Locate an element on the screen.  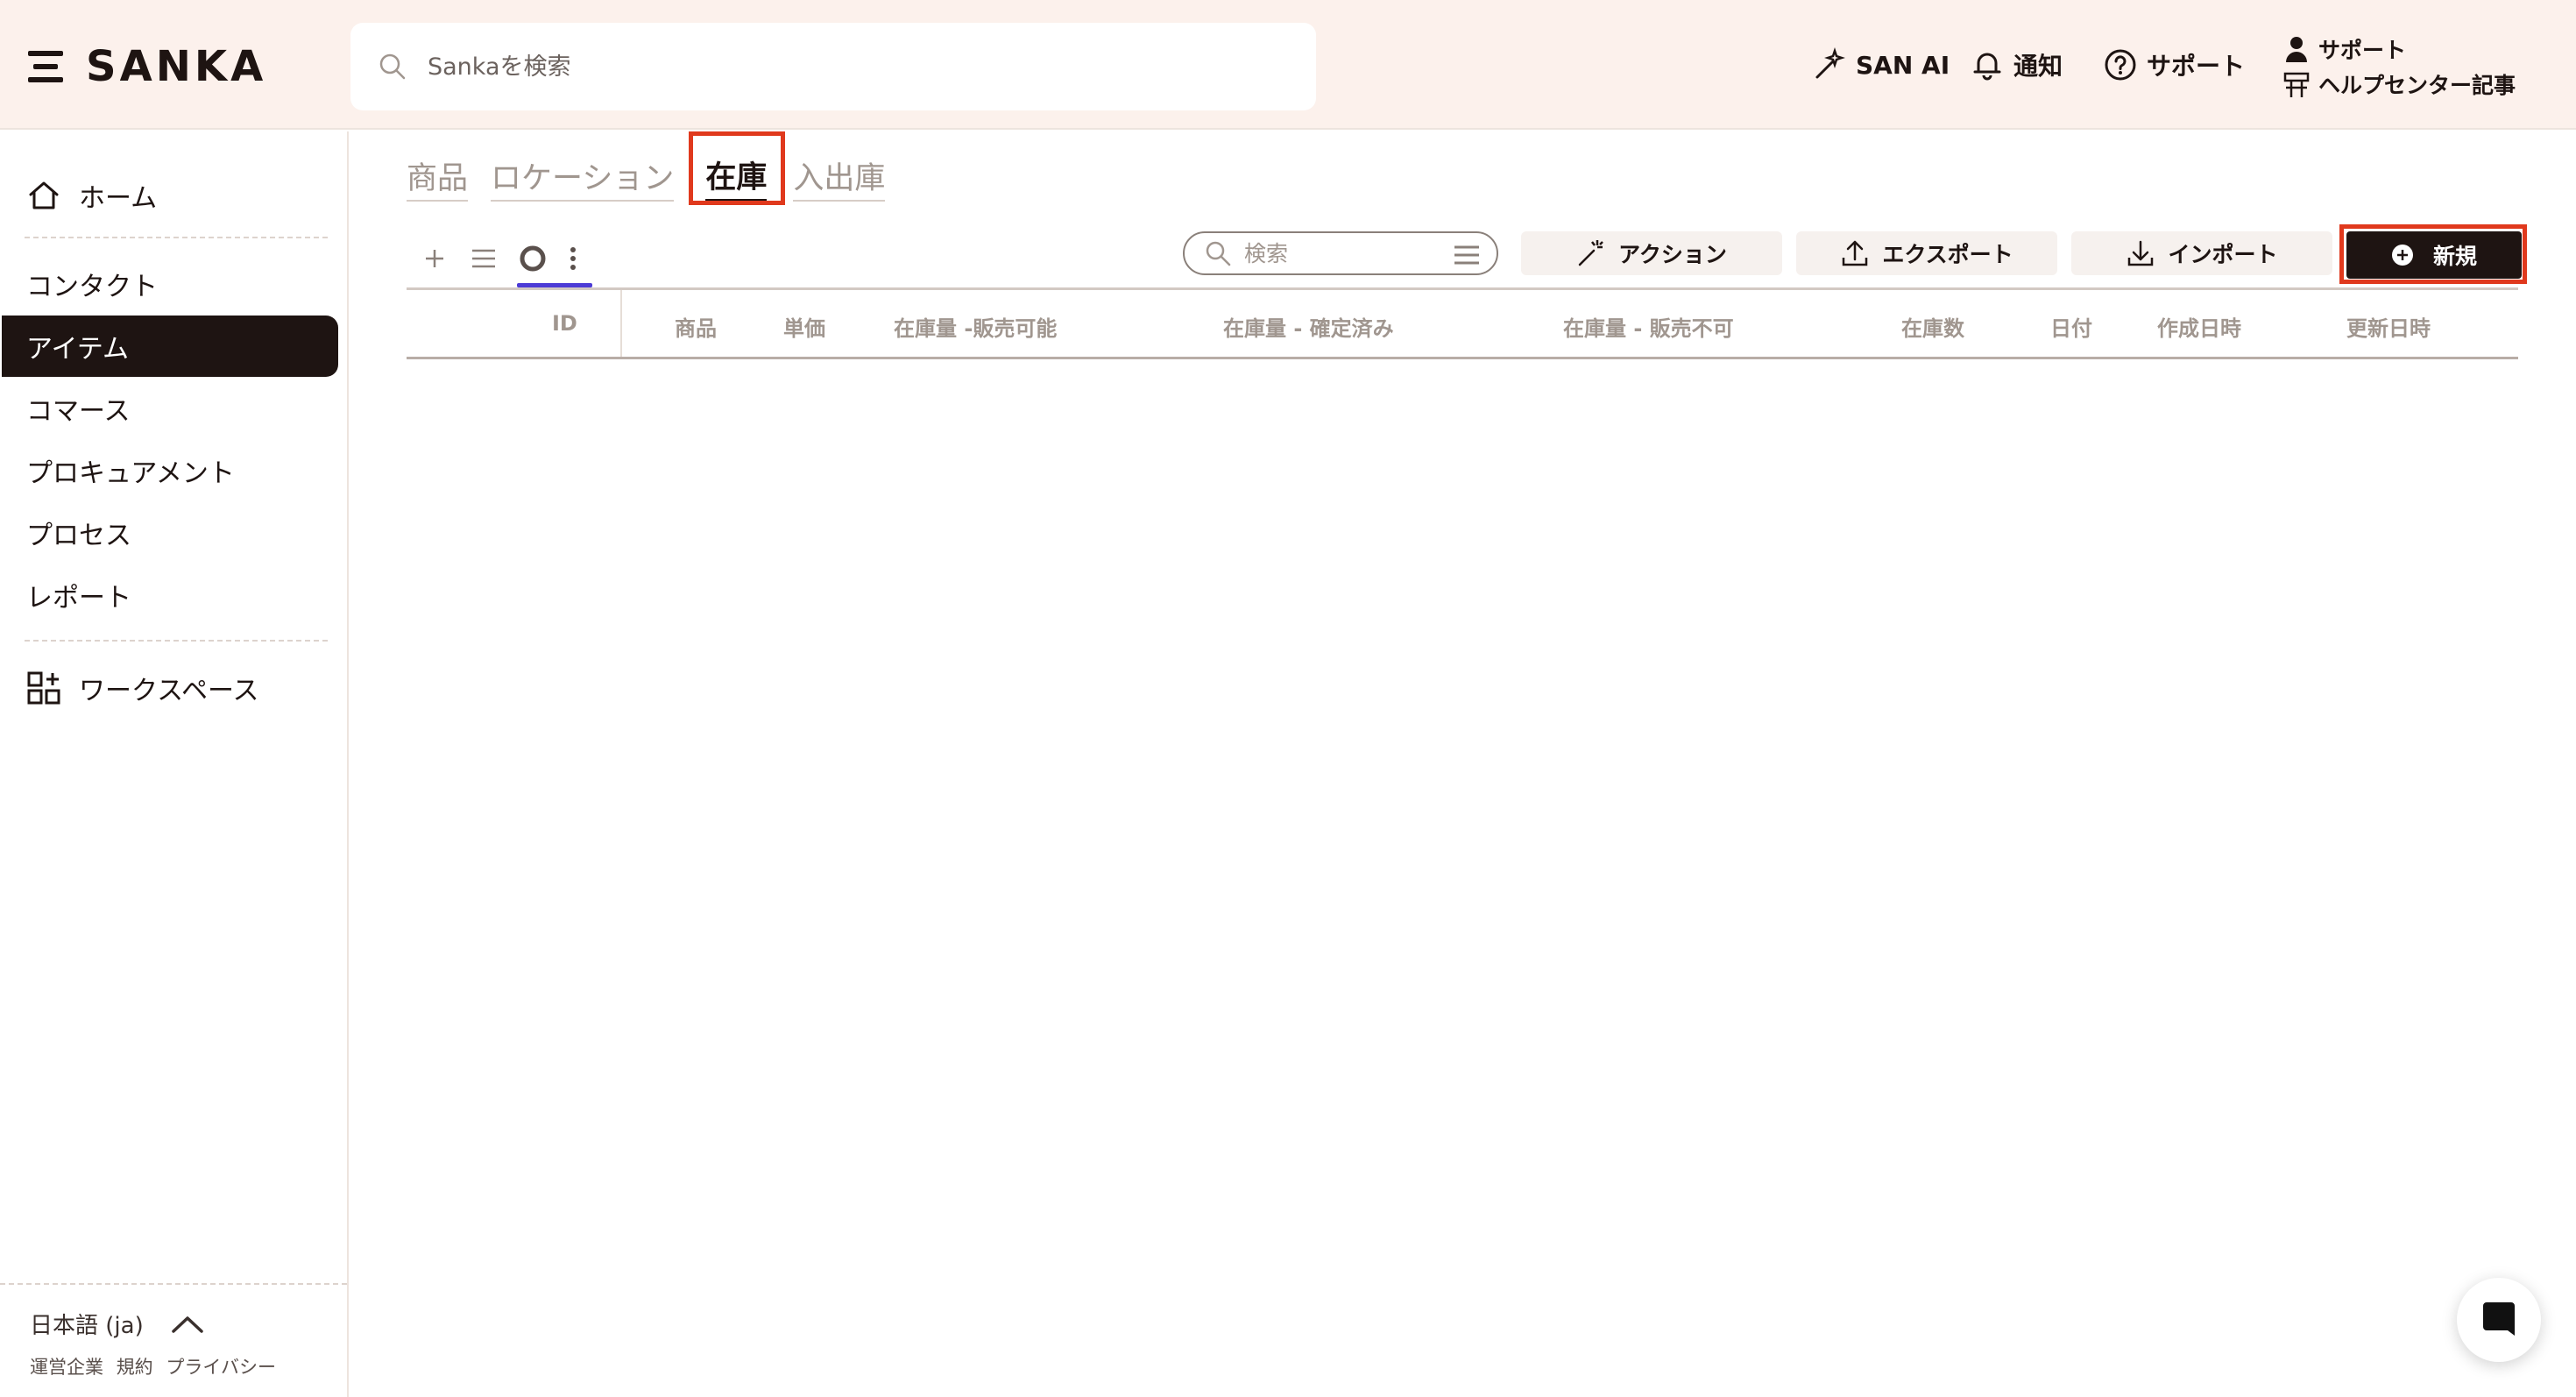
upload-icon is located at coordinates (1855, 253).